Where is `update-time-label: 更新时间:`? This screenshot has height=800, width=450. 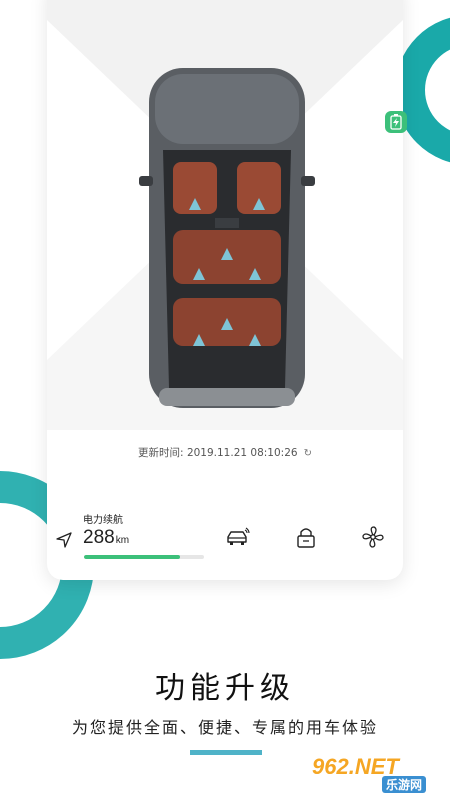
update-time-label: 更新时间: is located at coordinates (162, 453).